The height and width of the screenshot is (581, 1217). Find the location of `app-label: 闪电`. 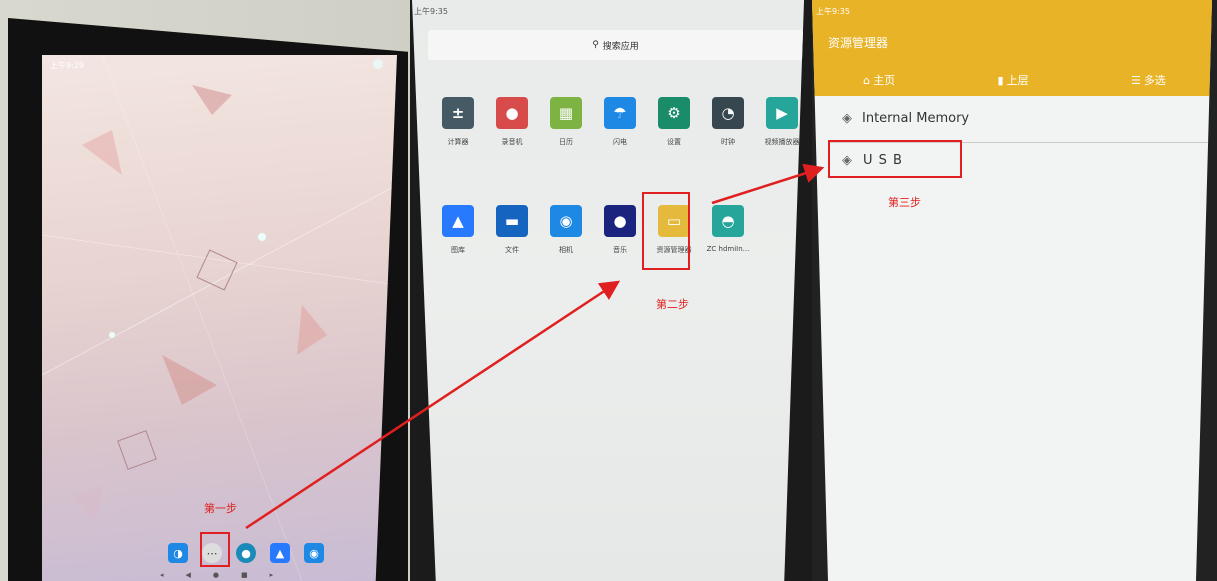

app-label: 闪电 is located at coordinates (620, 142).